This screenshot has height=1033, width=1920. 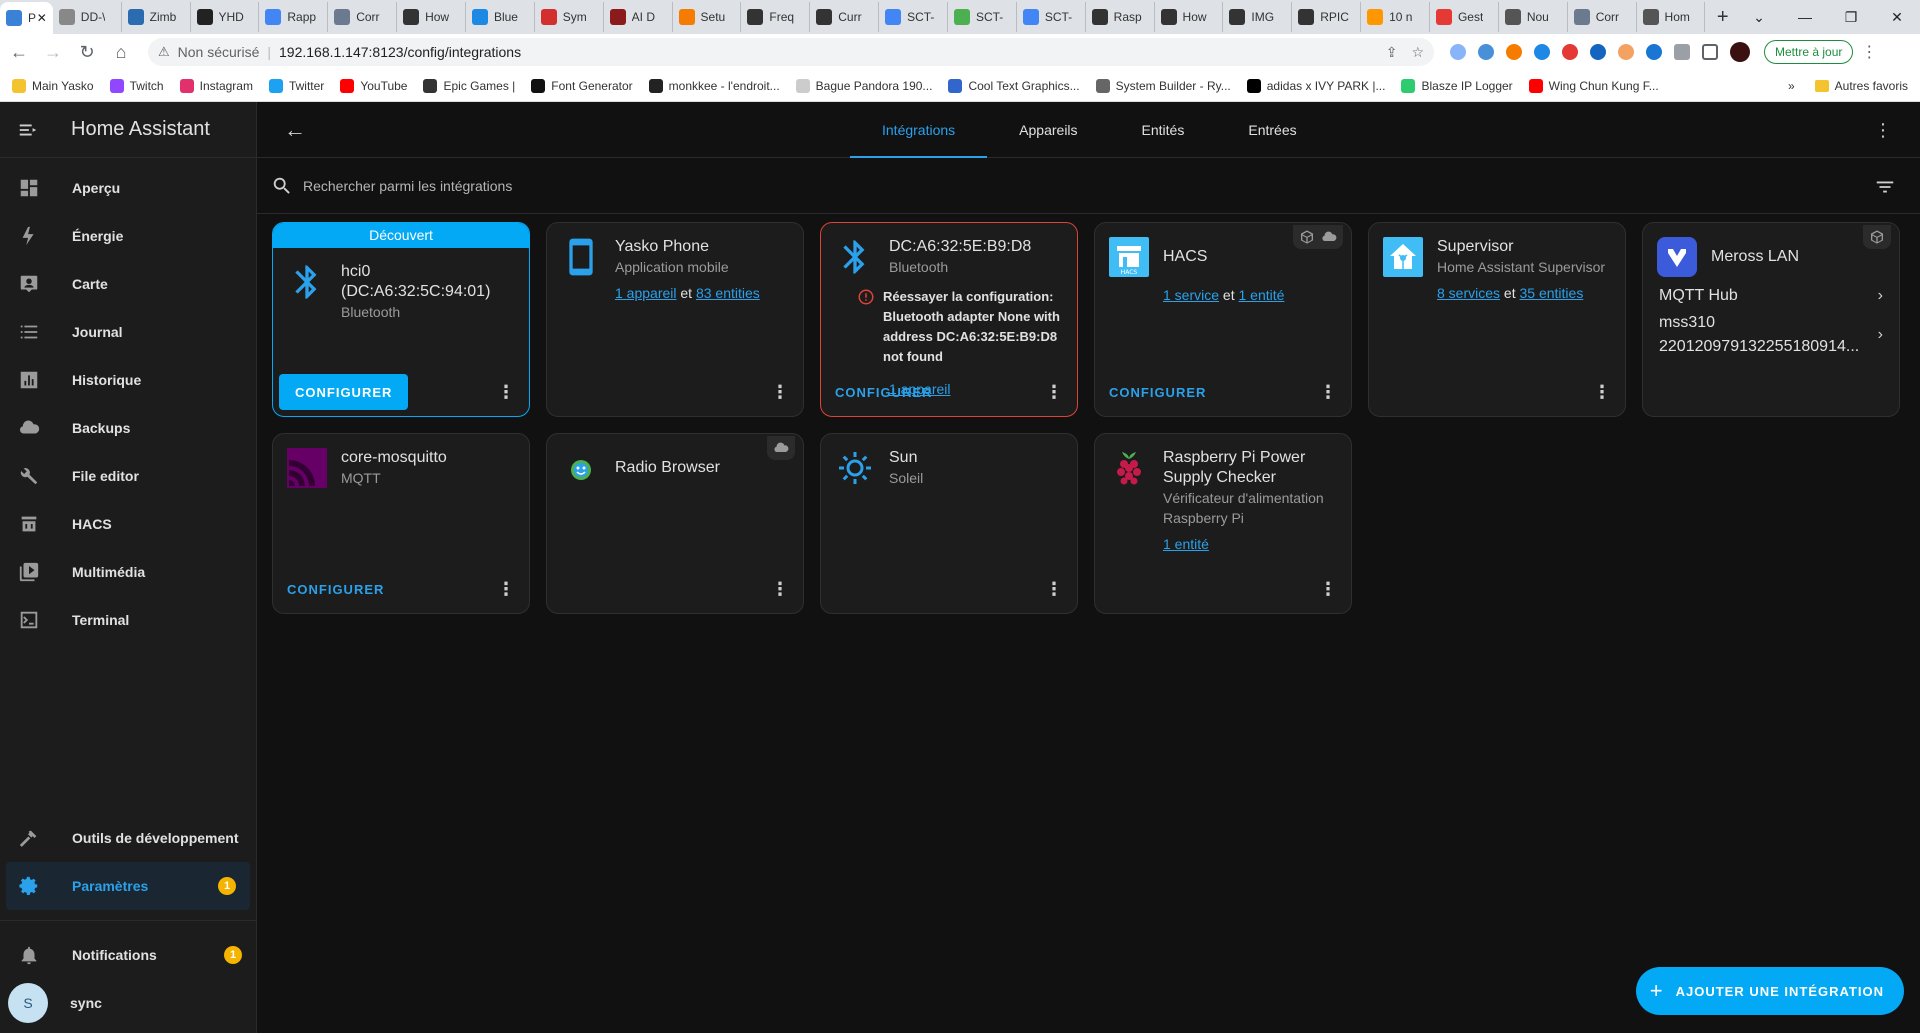 I want to click on back-icon: ←, so click(x=19, y=52).